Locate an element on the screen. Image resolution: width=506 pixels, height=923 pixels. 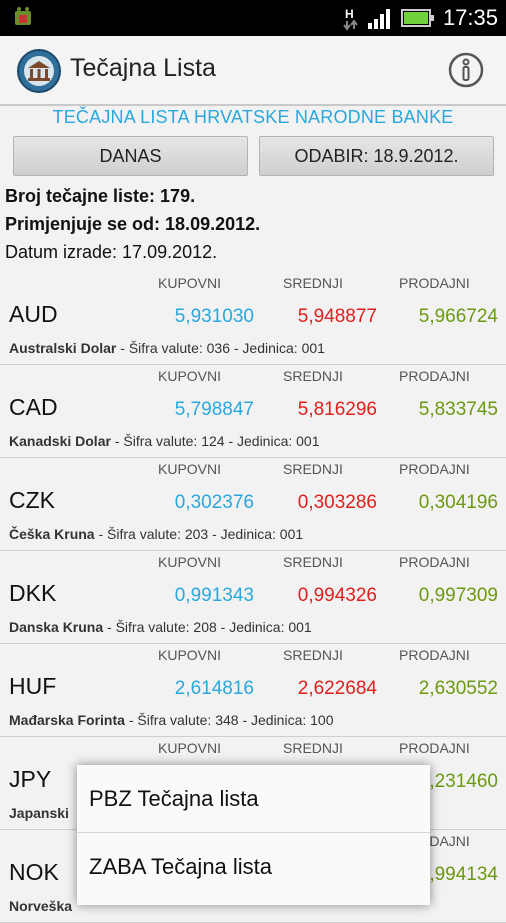
currency-info: - Šifra valute: 036 - Jedinica: 001 is located at coordinates (220, 348).